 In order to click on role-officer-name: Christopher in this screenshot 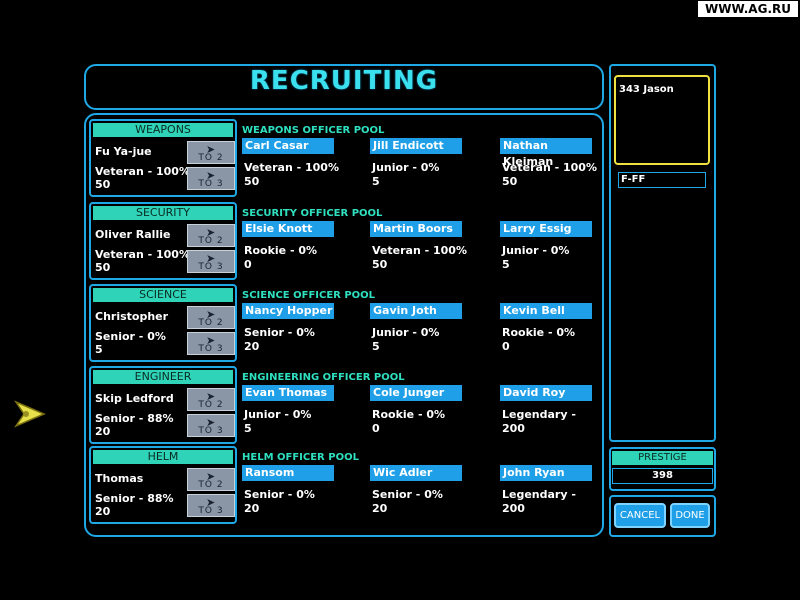, I will do `click(132, 316)`.